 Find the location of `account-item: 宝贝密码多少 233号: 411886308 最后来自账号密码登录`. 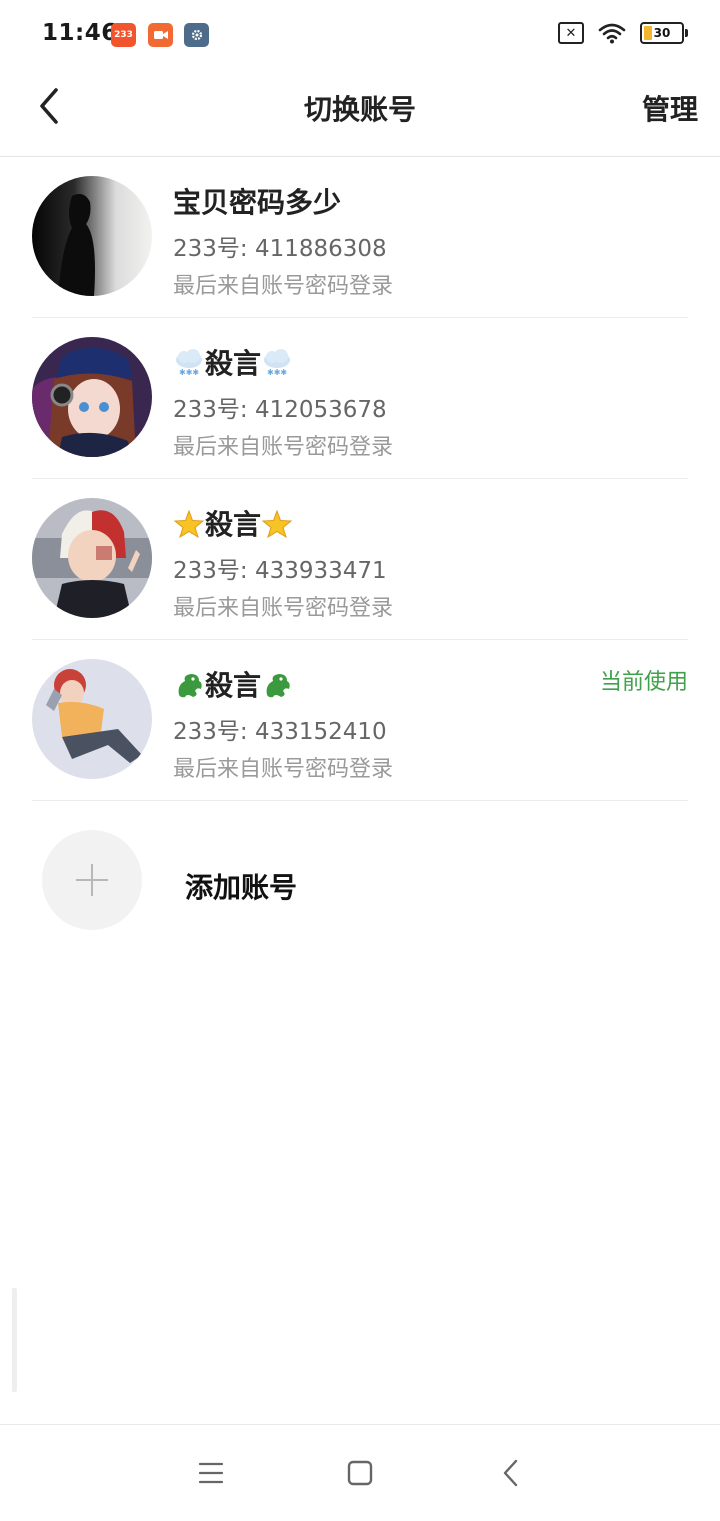

account-item: 宝贝密码多少 233号: 411886308 最后来自账号密码登录 is located at coordinates (360, 237).